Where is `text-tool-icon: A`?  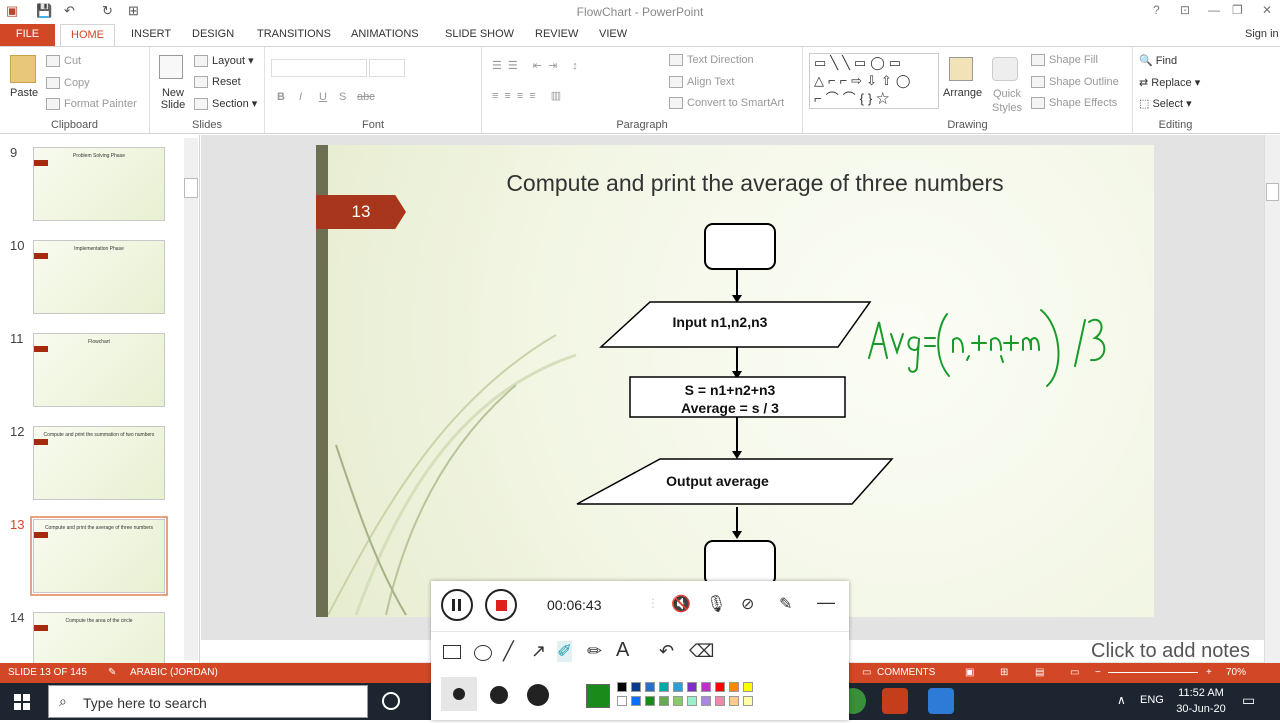
text-tool-icon: A is located at coordinates (622, 650).